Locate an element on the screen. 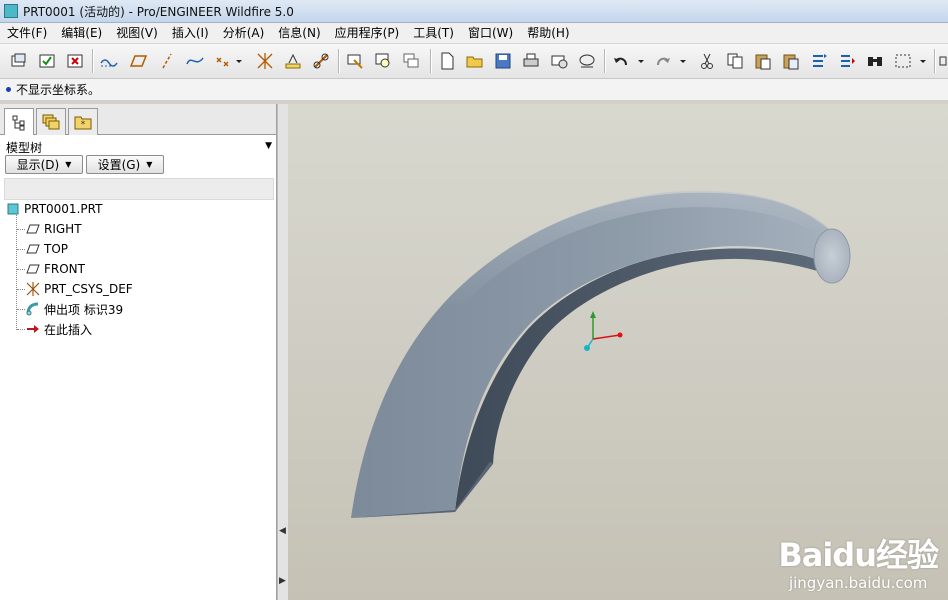 This screenshot has width=948, height=600. favorites-tab-icon: * is located at coordinates (83, 121).